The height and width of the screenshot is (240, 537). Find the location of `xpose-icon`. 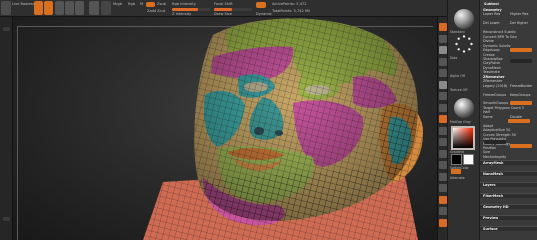

xpose-icon is located at coordinates (443, 222).